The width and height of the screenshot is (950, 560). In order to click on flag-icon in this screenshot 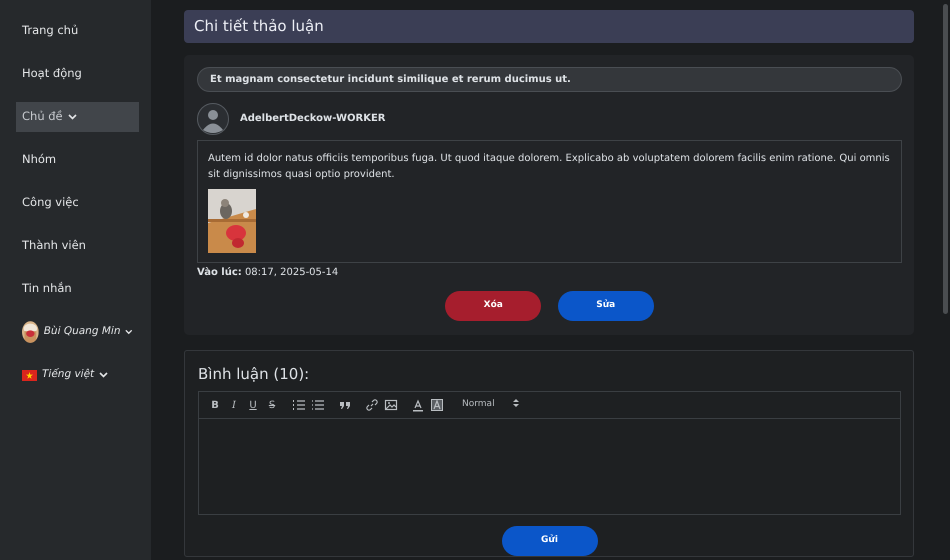, I will do `click(29, 375)`.